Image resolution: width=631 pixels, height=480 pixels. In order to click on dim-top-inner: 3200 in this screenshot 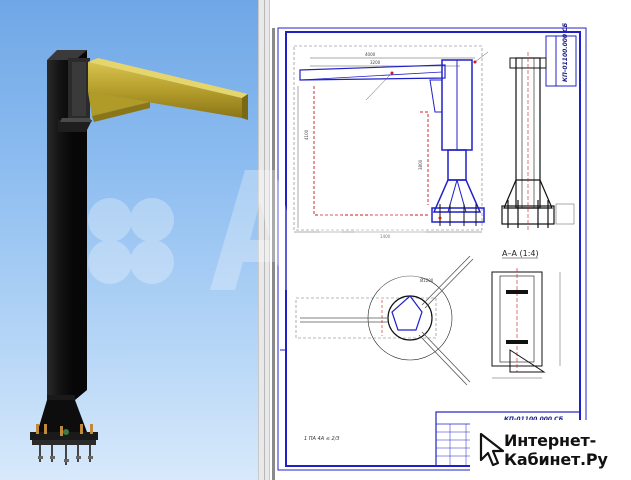, I will do `click(375, 62)`.